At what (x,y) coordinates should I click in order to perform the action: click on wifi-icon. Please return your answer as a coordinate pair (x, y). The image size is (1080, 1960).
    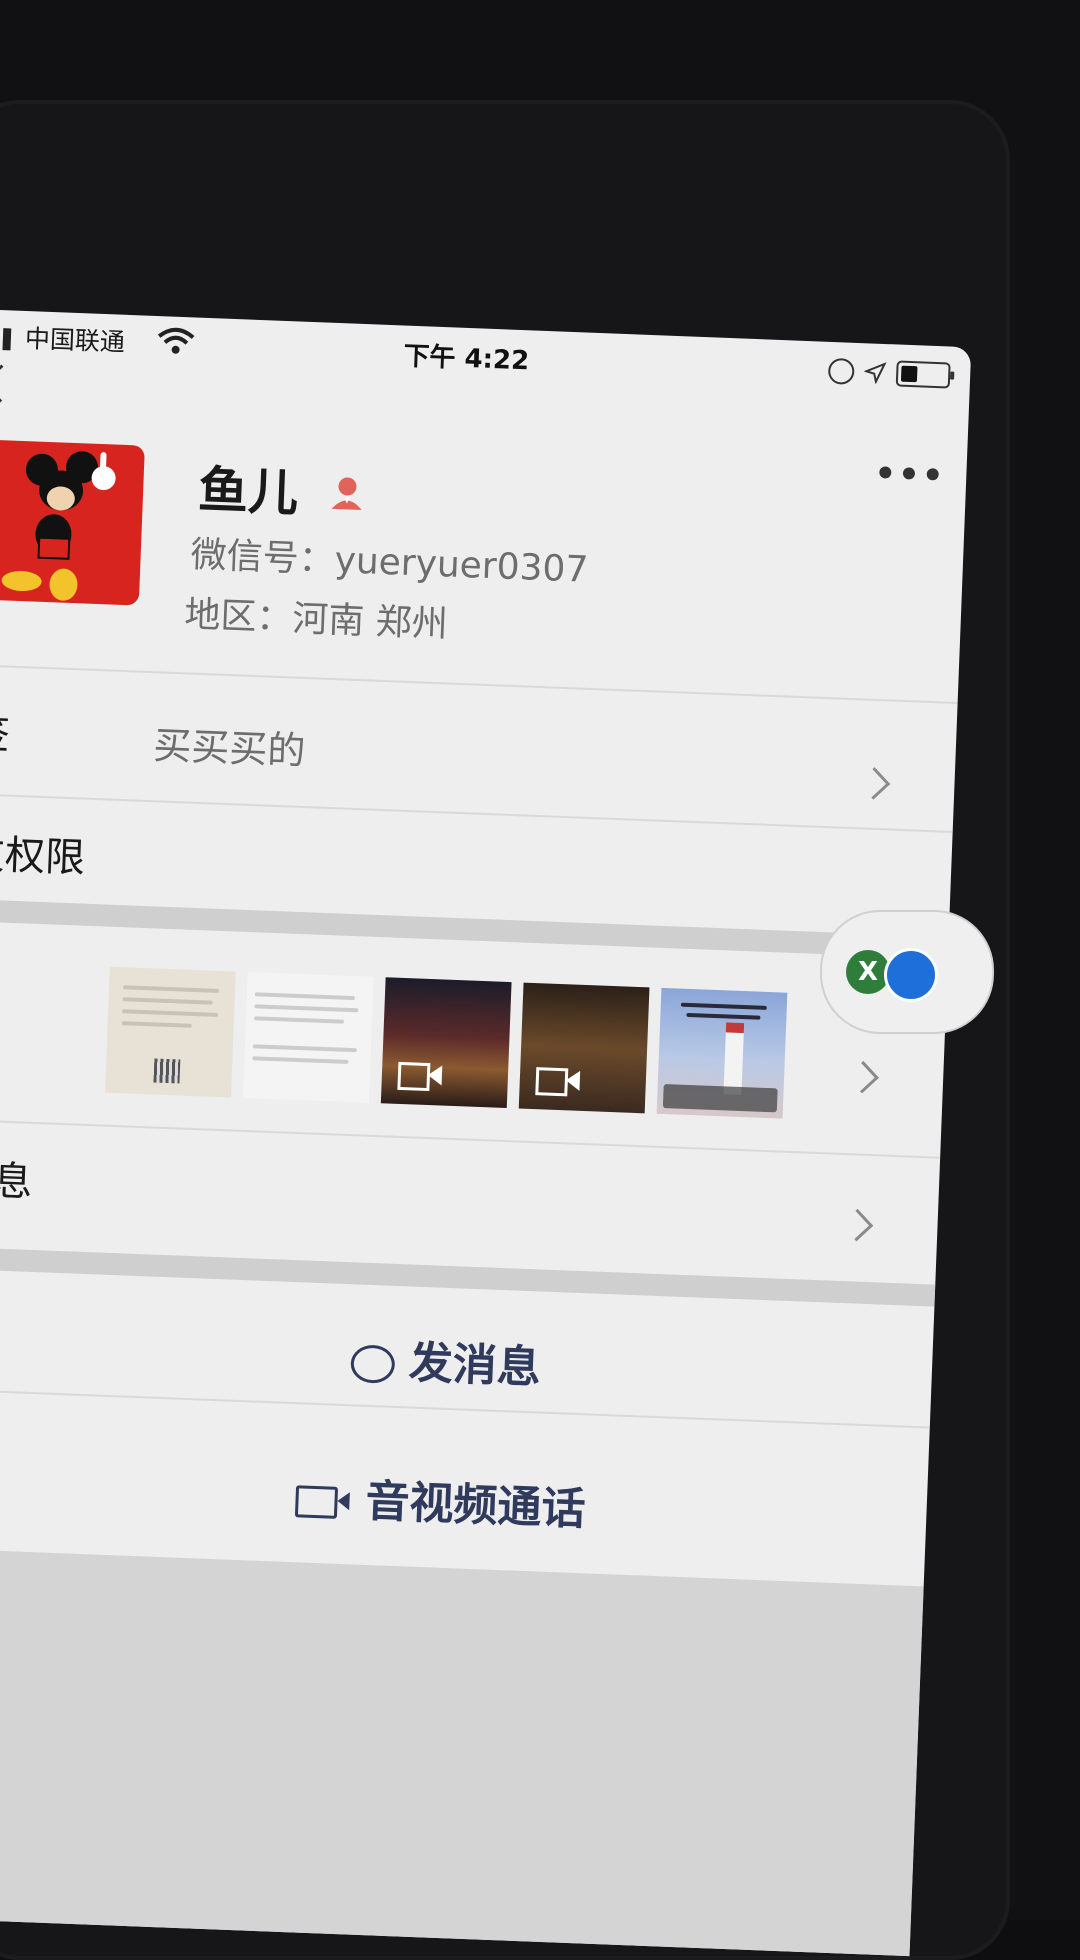
    Looking at the image, I should click on (176, 340).